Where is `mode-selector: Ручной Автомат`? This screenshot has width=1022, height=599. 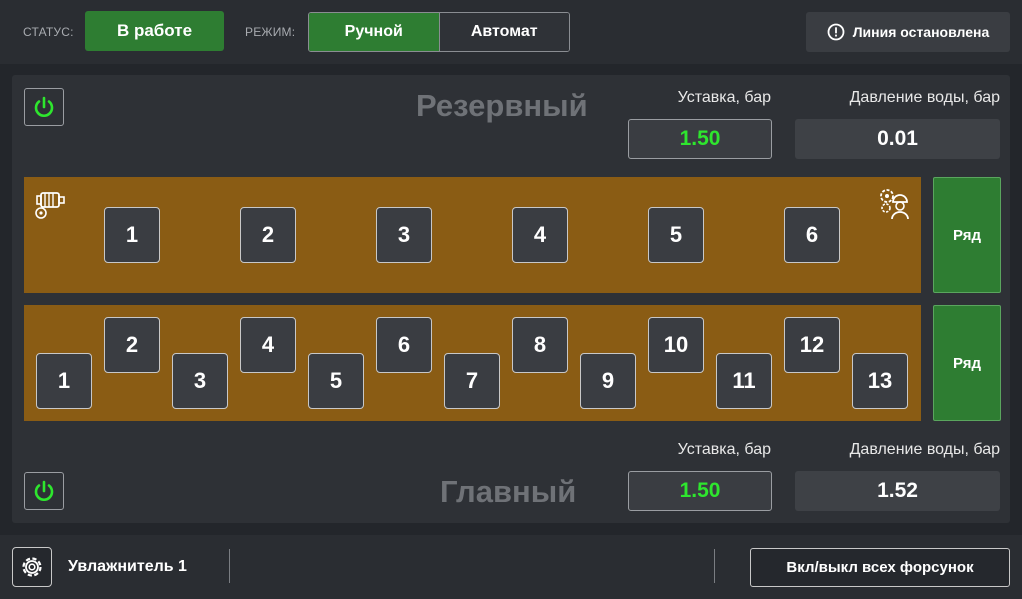
mode-selector: Ручной Автомат is located at coordinates (439, 32).